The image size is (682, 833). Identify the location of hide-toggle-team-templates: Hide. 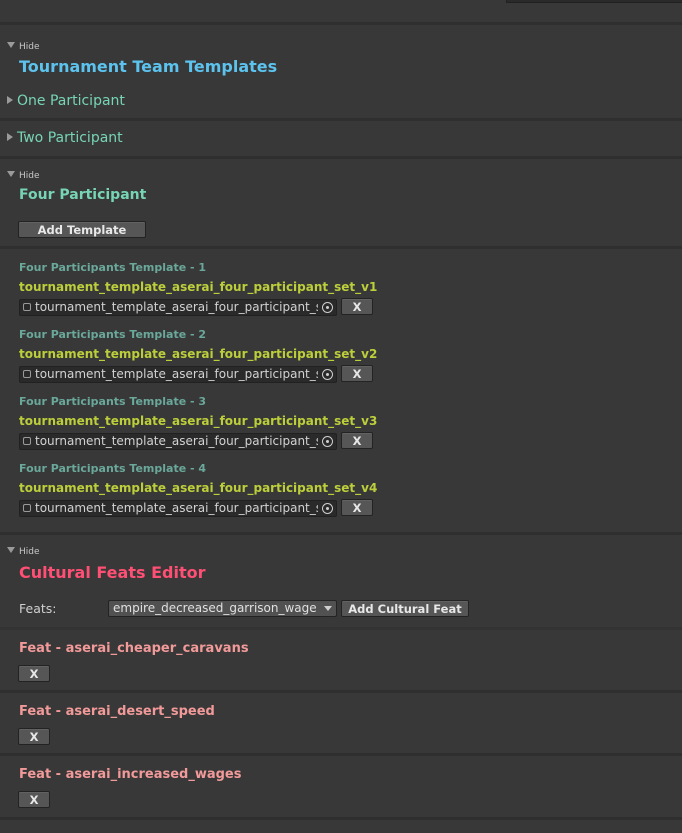
(23, 47).